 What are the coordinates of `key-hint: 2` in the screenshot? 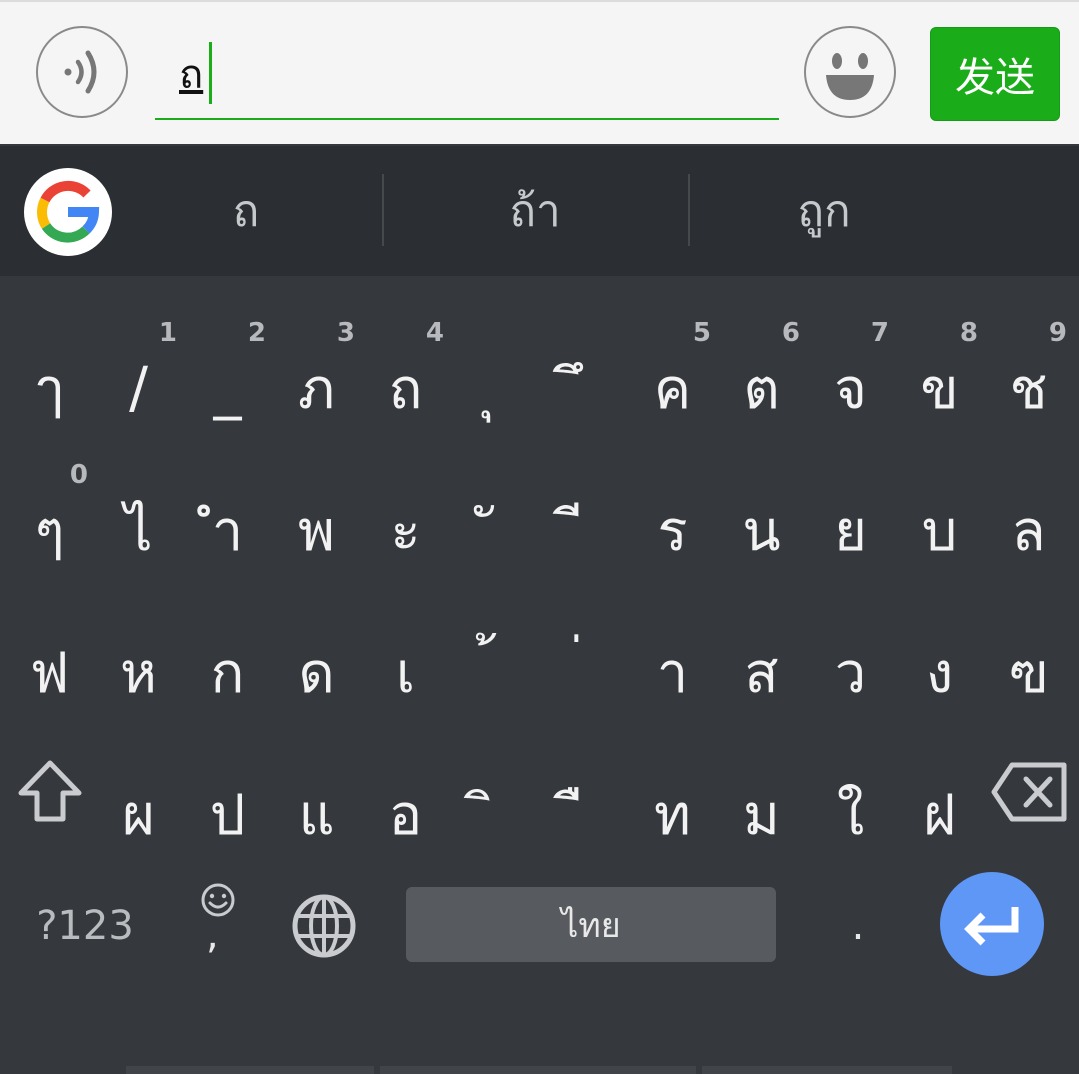 It's located at (256, 333).